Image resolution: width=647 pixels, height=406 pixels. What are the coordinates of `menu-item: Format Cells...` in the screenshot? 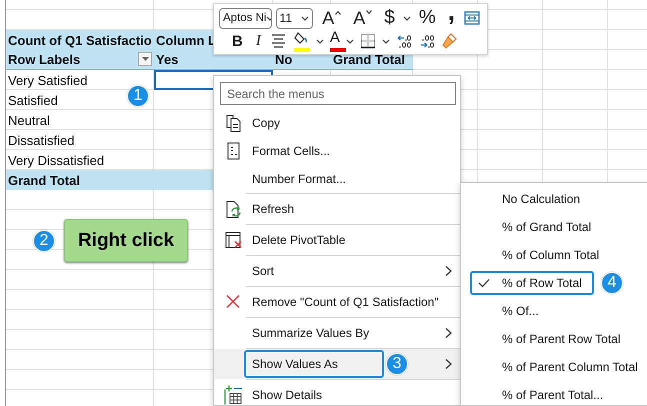 It's located at (337, 151).